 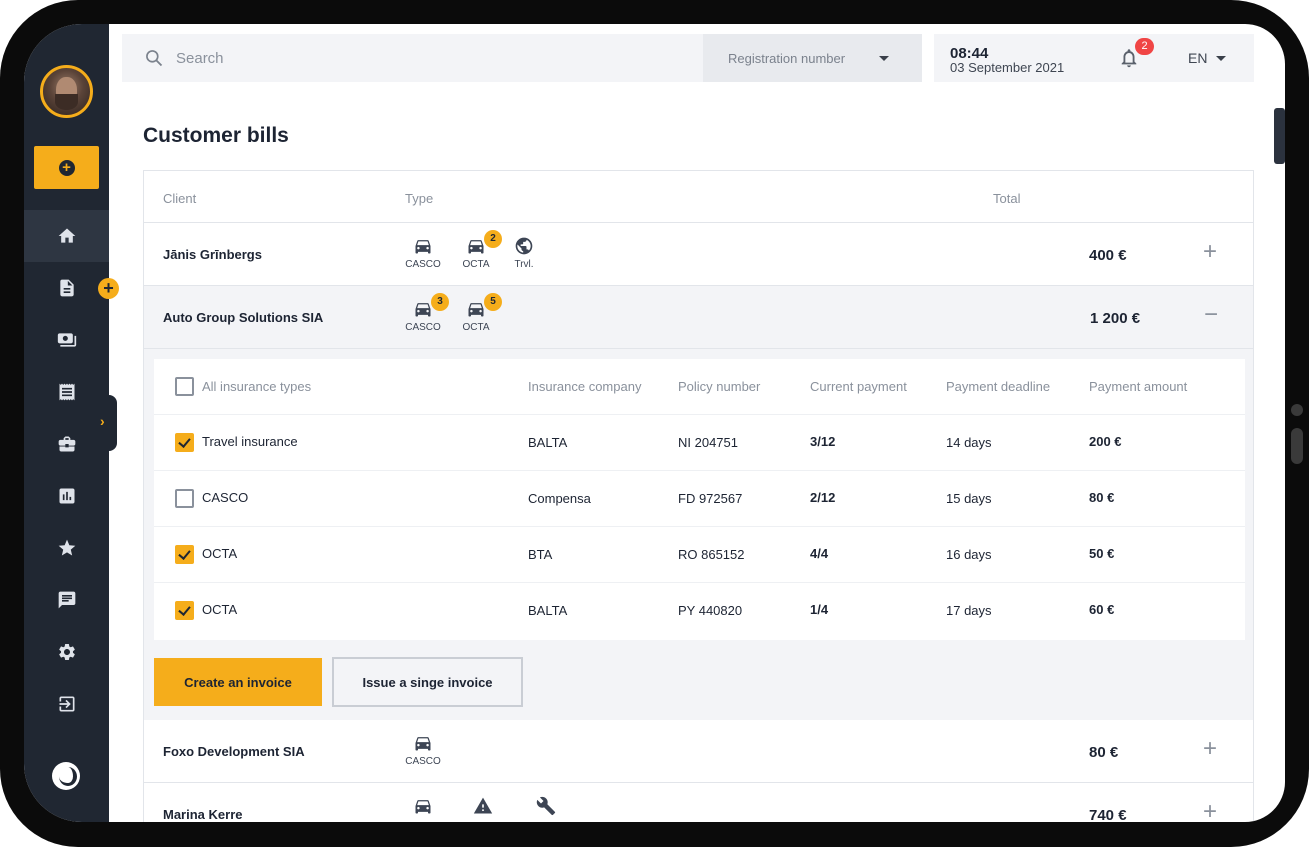 I want to click on briefcase-icon, so click(x=66, y=444).